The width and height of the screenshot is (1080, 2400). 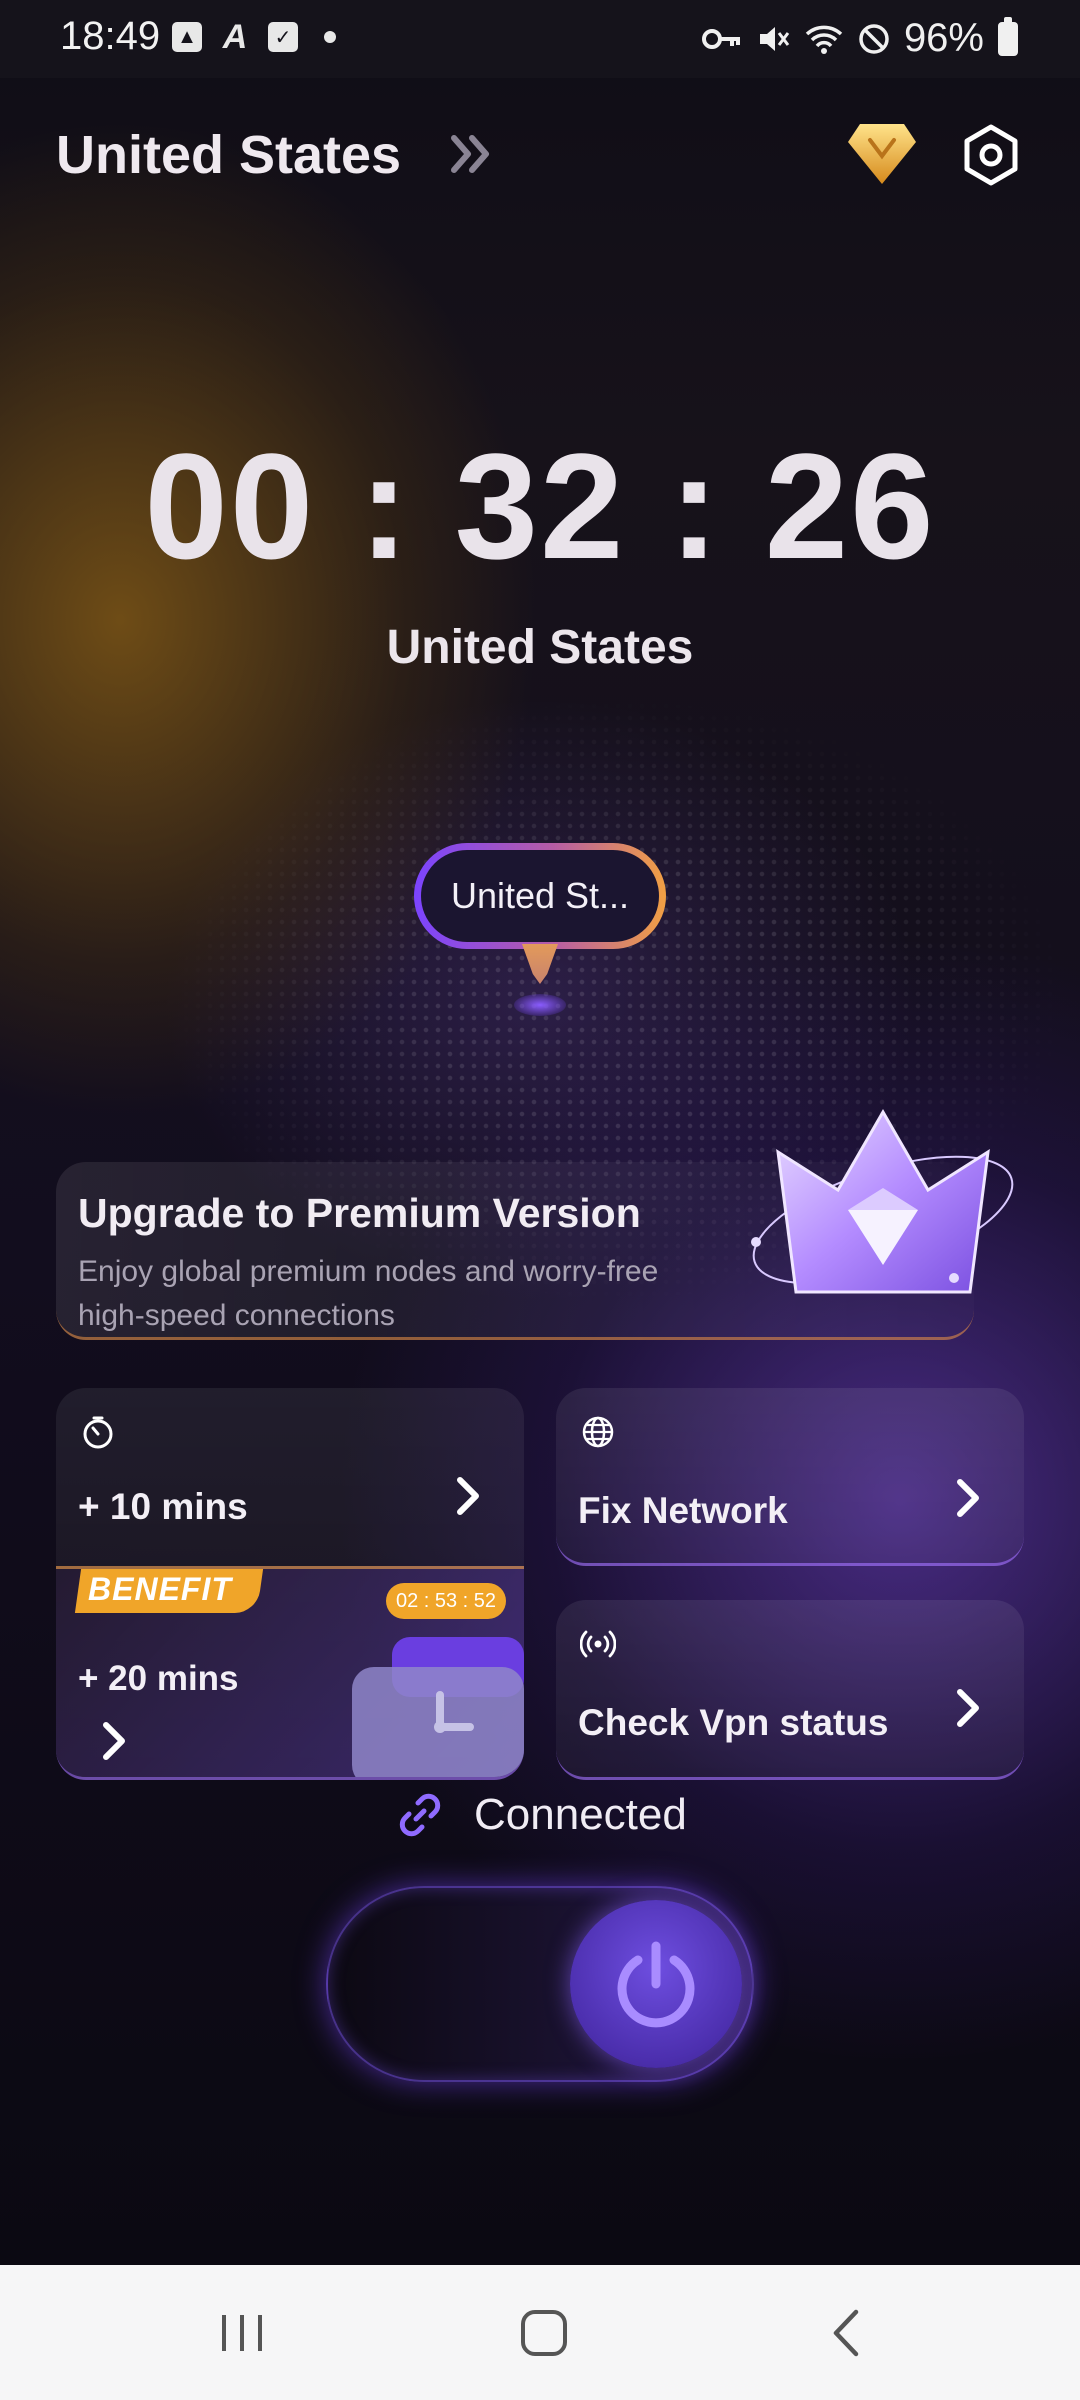 I want to click on gear-icon, so click(x=991, y=155).